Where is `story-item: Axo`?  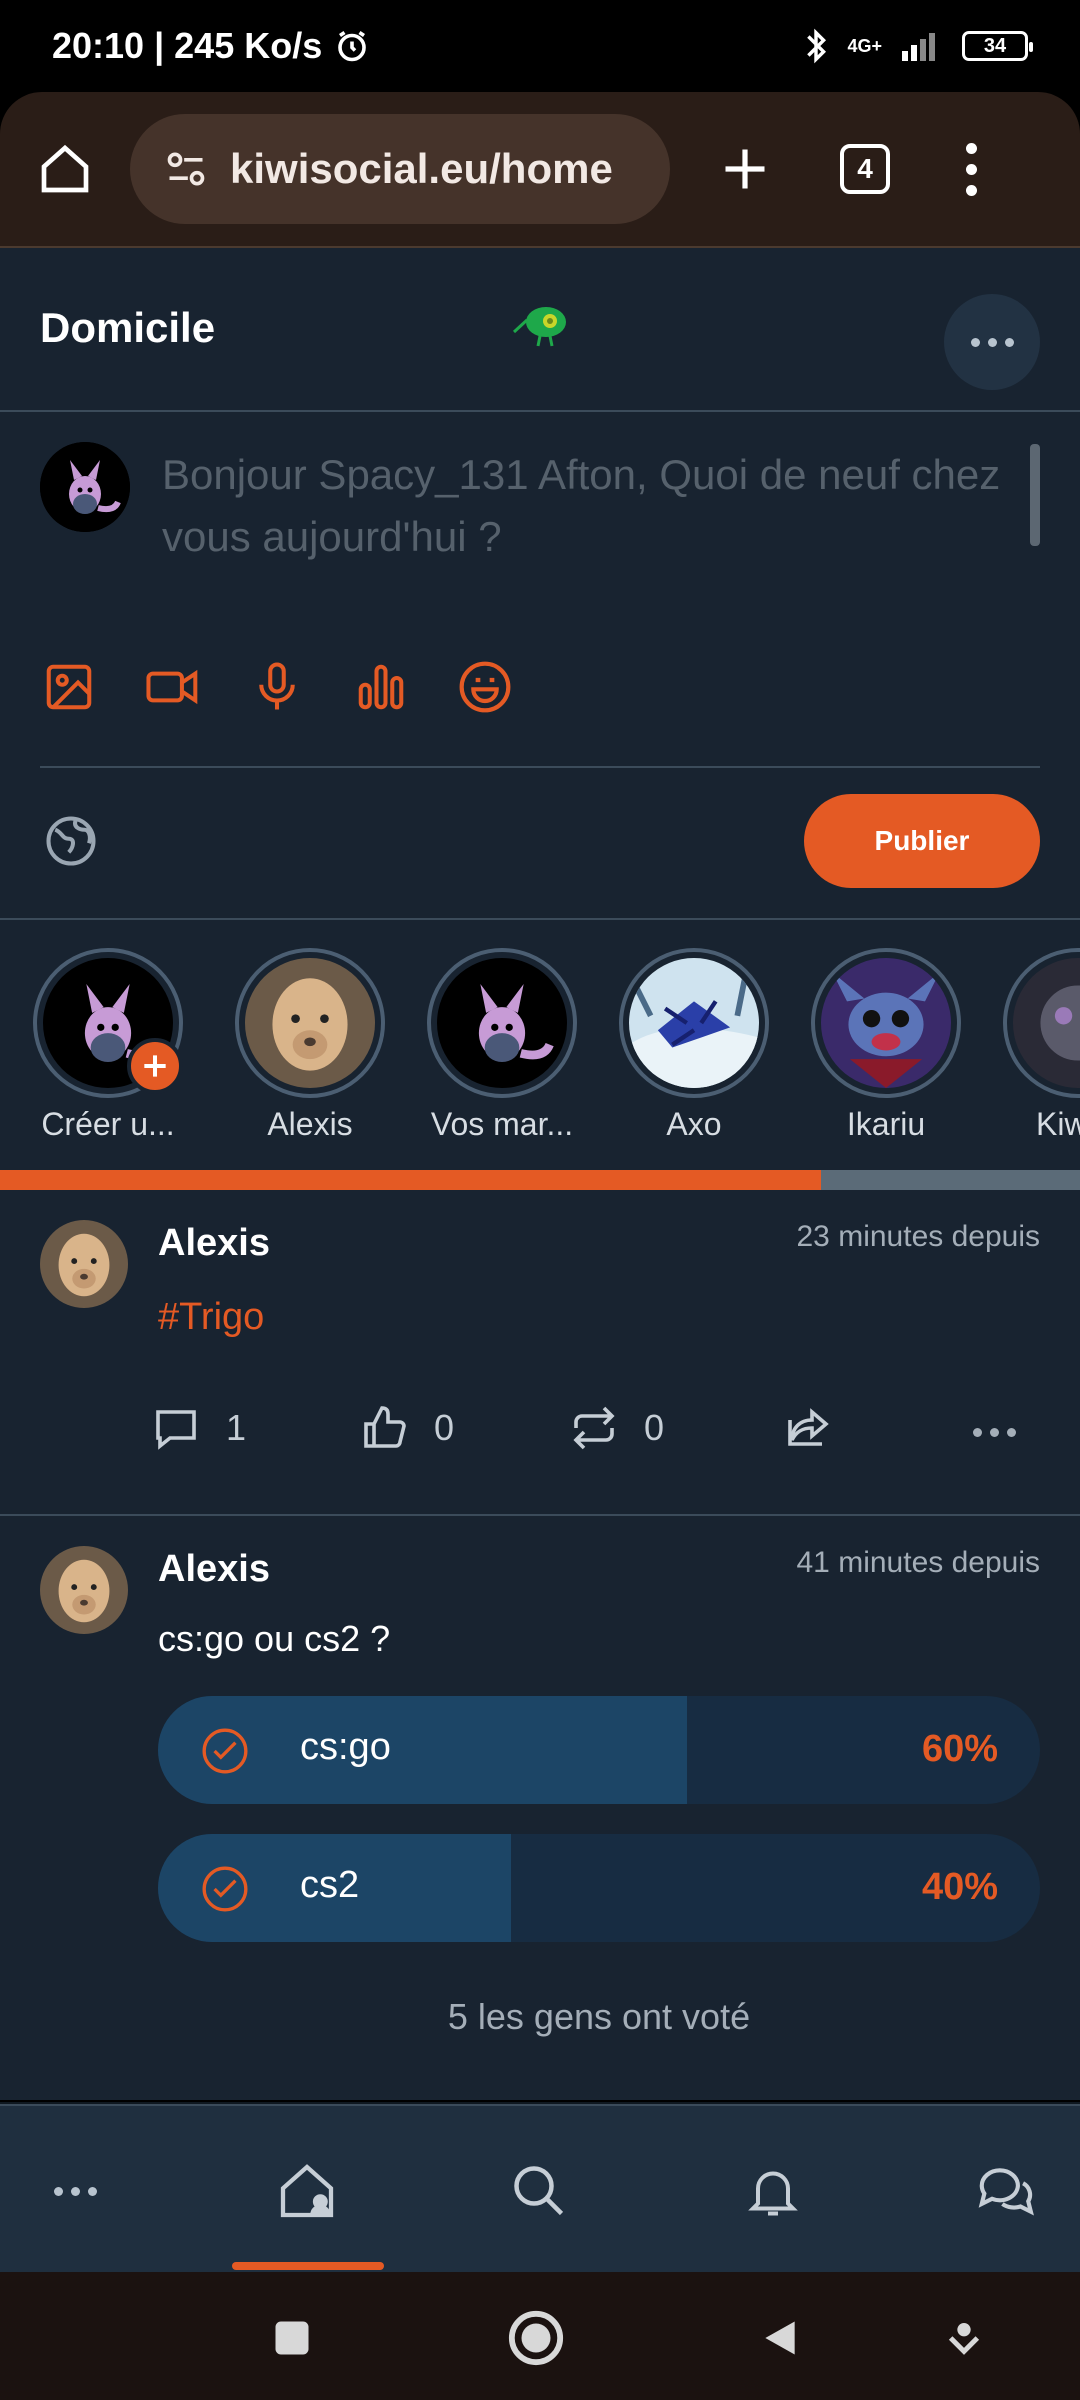 story-item: Axo is located at coordinates (694, 1045).